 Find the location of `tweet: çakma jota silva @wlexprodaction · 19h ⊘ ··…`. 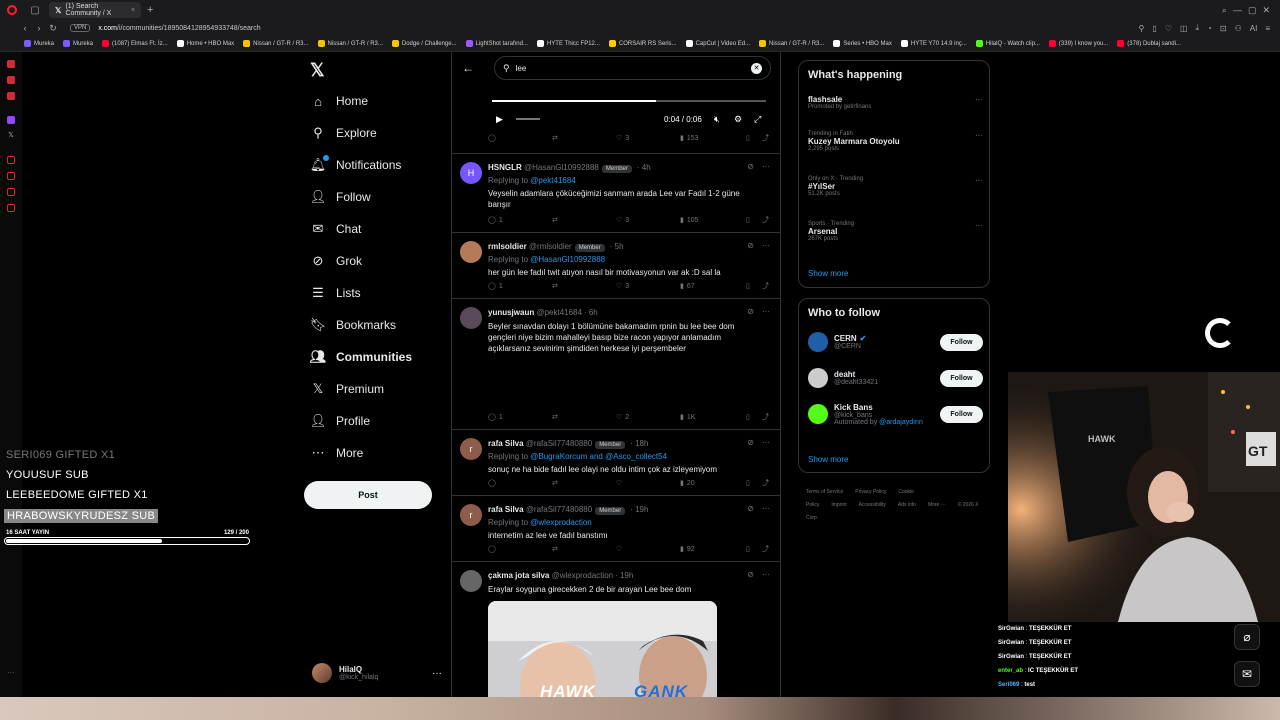

tweet: çakma jota silva @wlexprodaction · 19h ⊘ ··… is located at coordinates (616, 629).